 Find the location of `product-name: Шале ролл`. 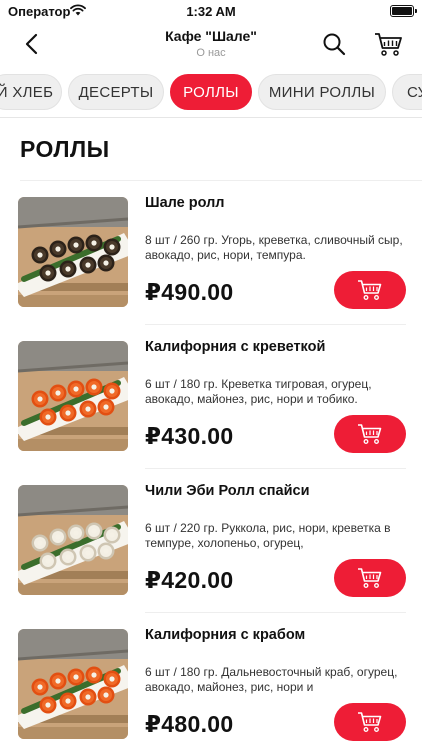

product-name: Шале ролл is located at coordinates (185, 203).